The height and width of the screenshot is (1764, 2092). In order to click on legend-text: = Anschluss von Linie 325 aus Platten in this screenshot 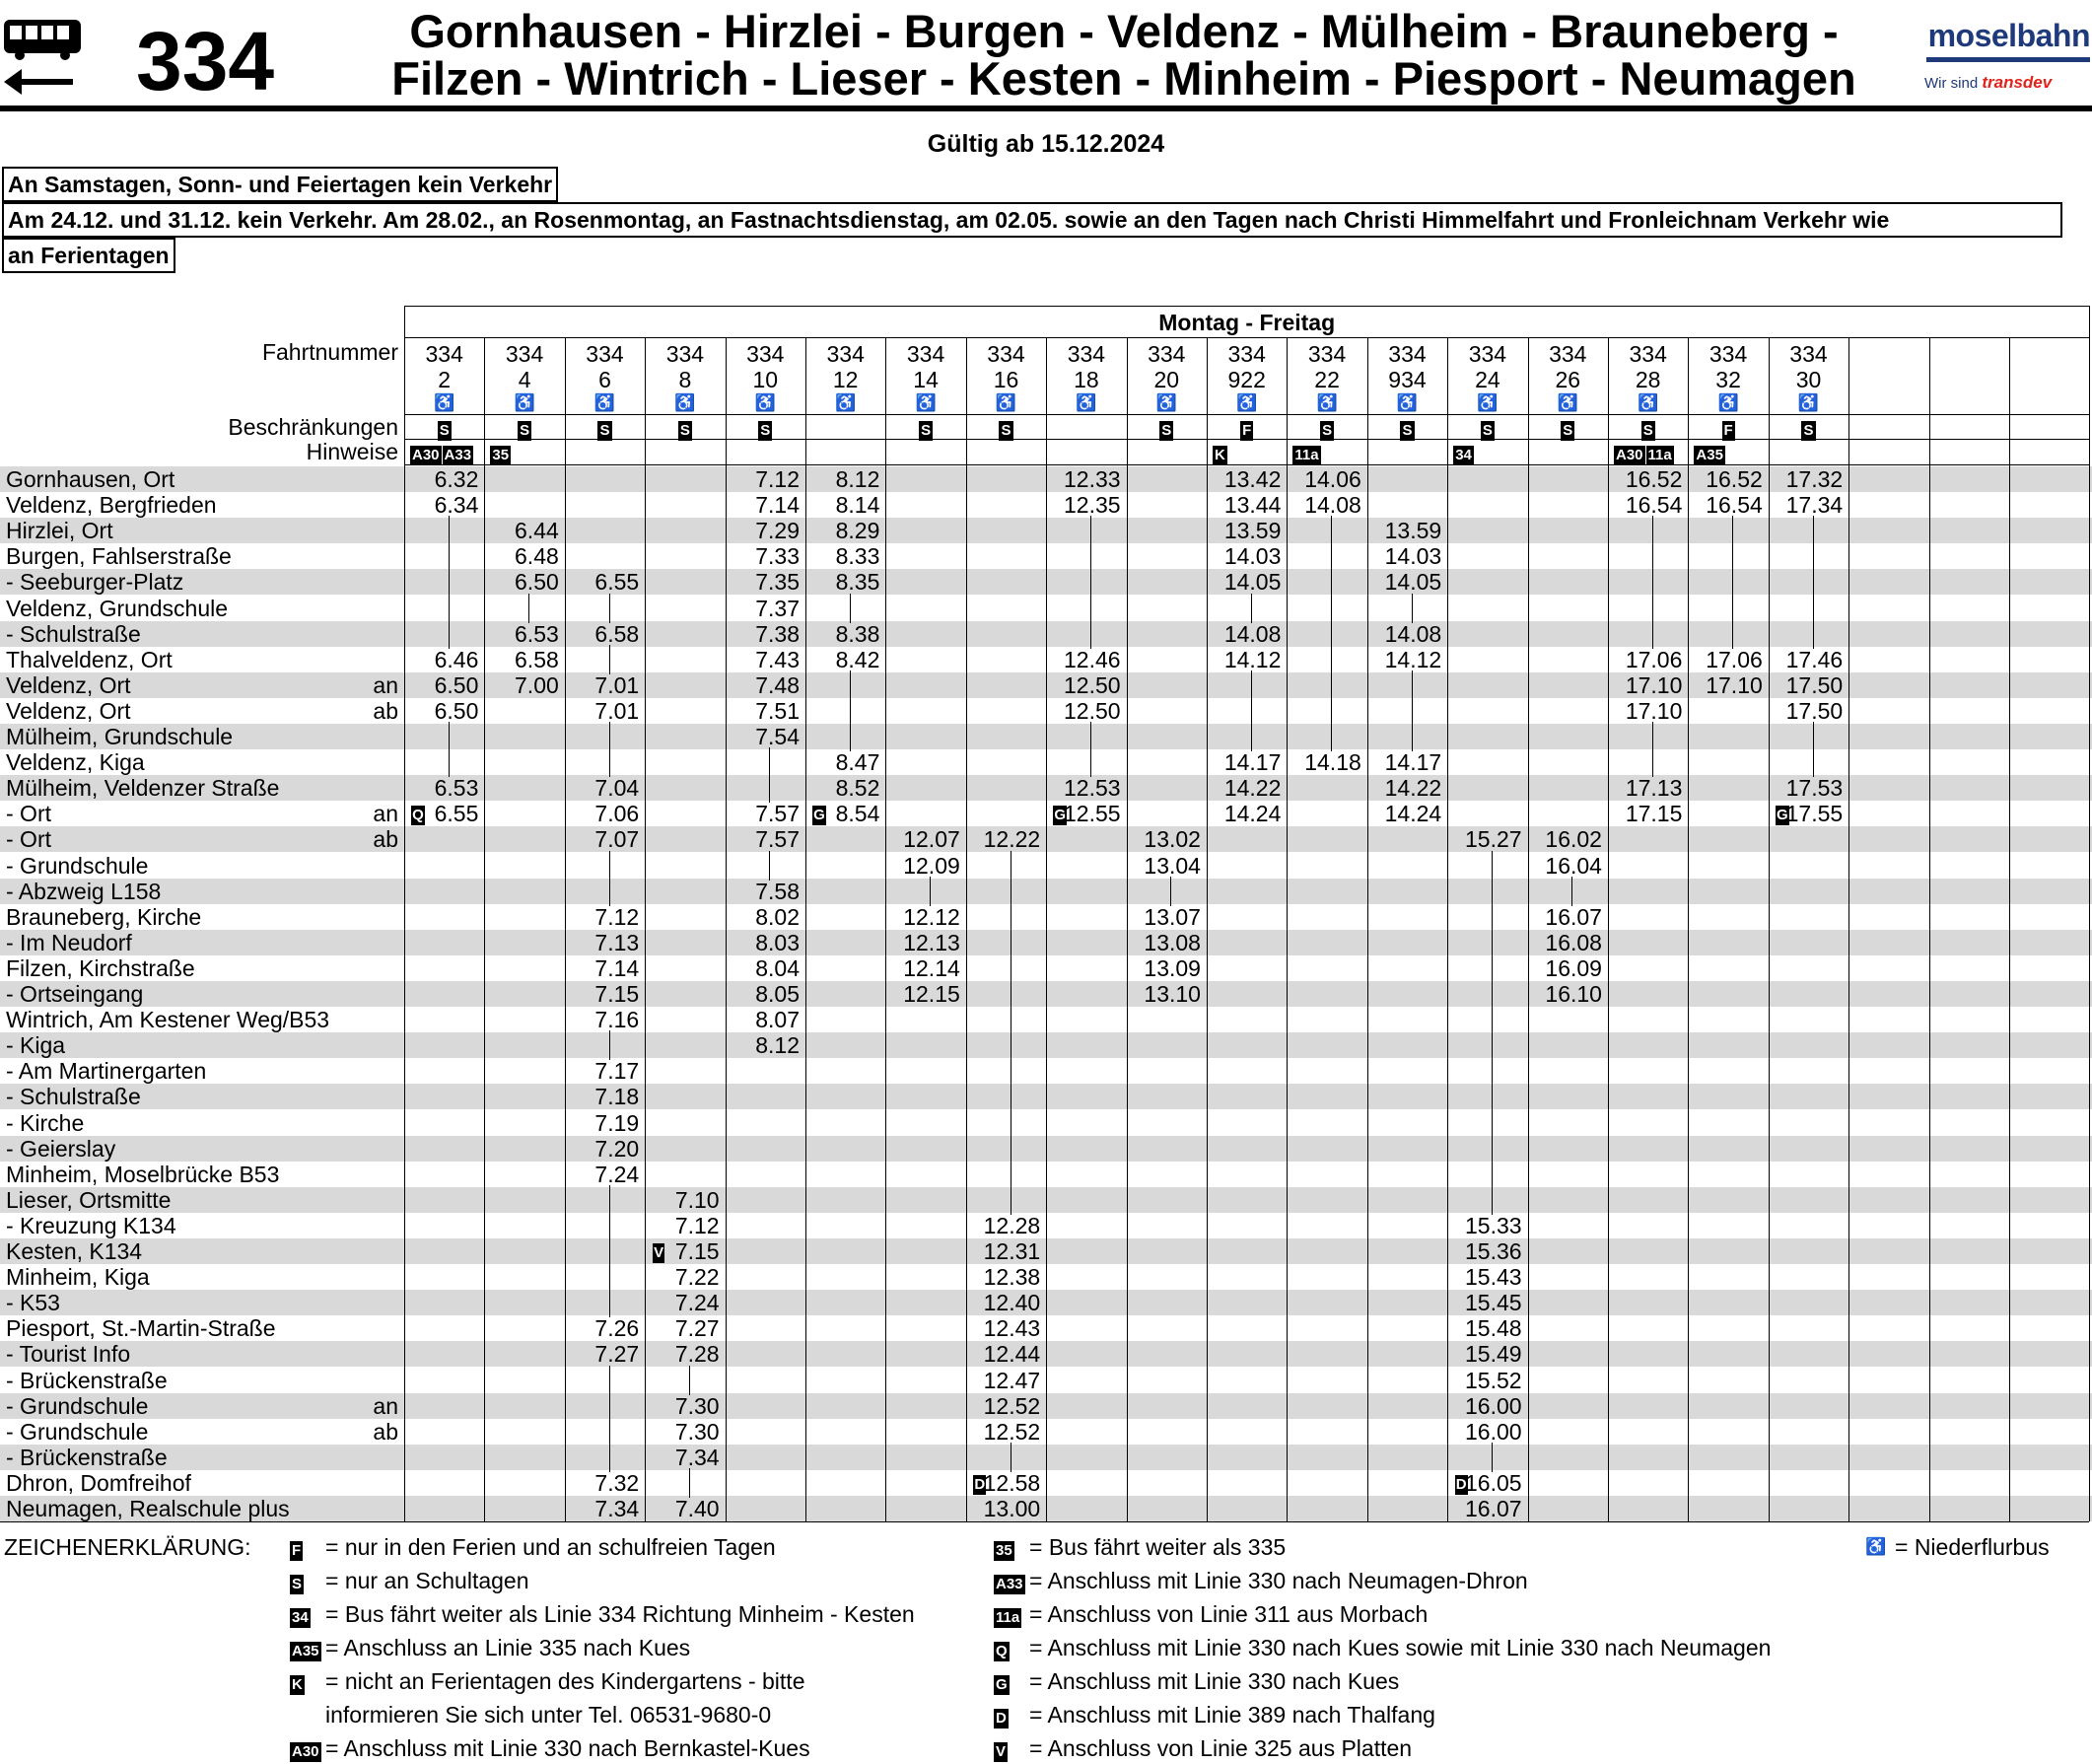, I will do `click(1221, 1748)`.